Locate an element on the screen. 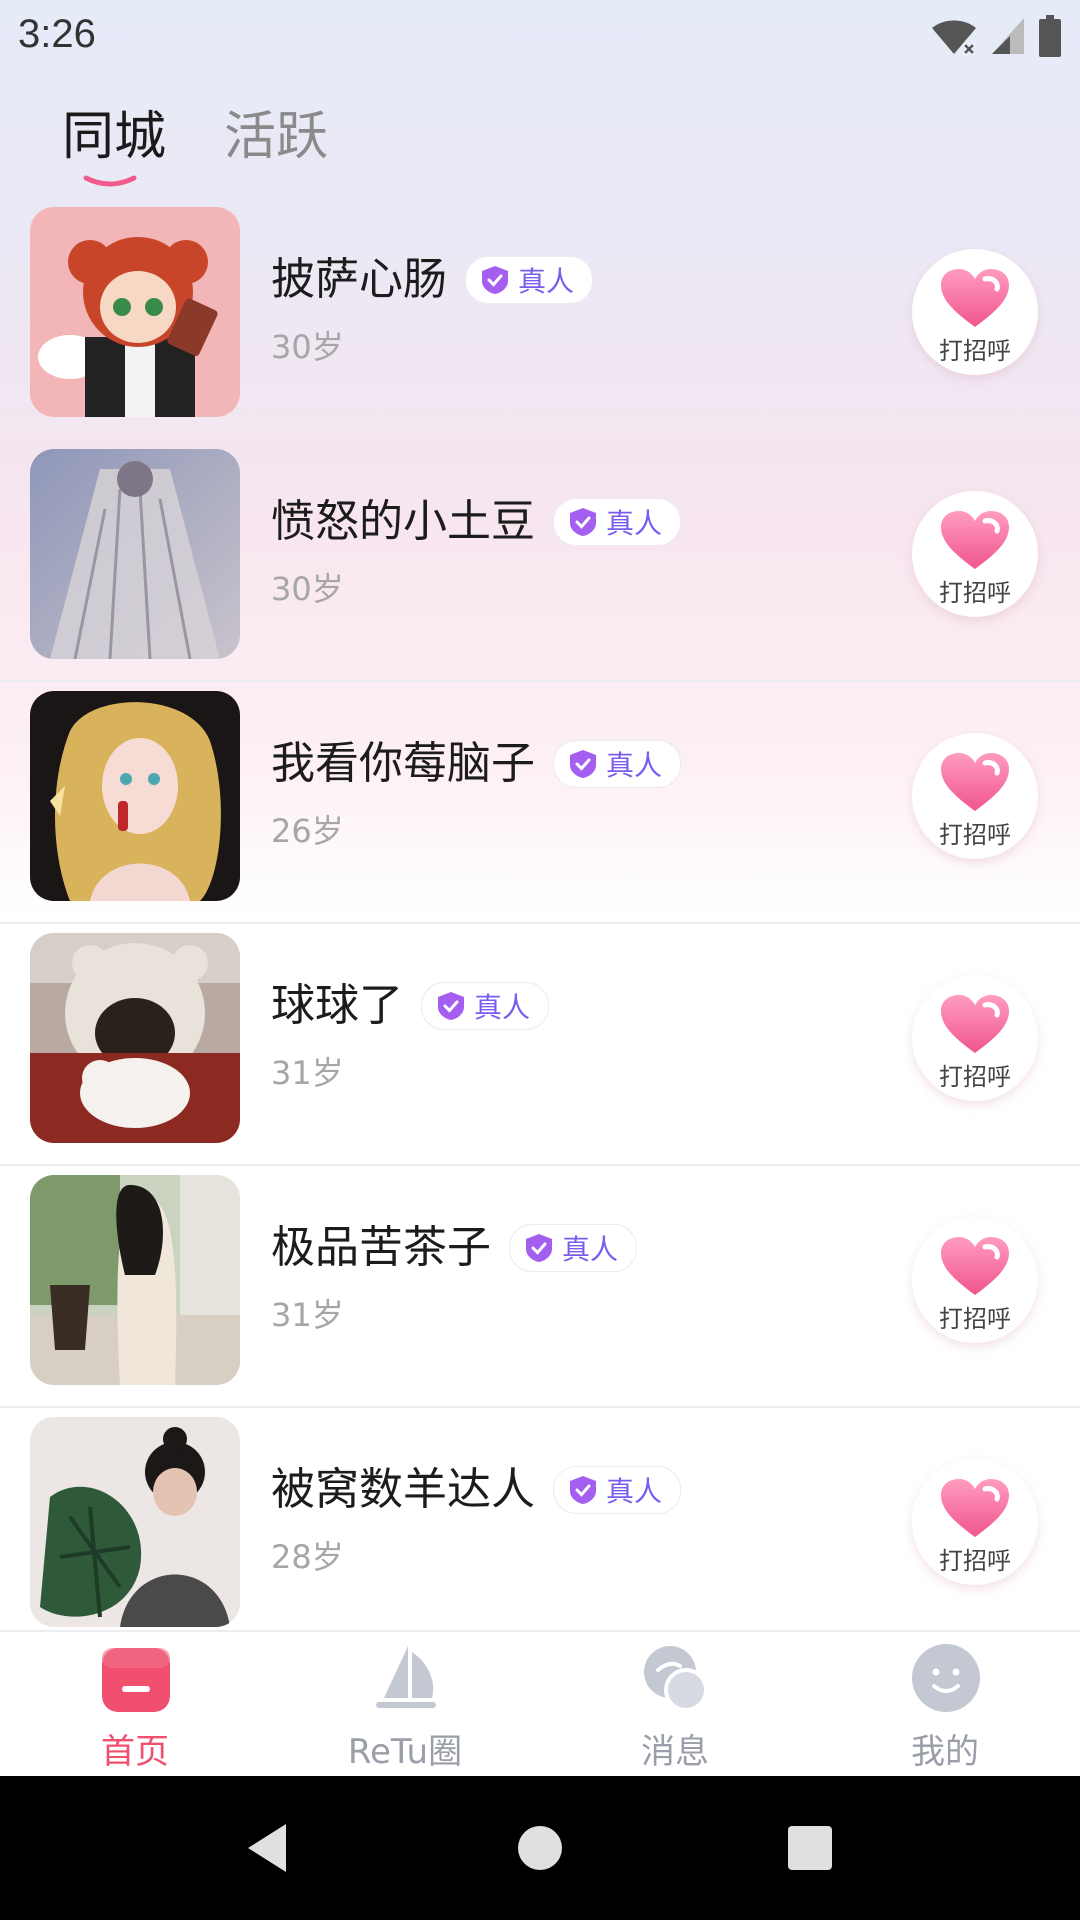 This screenshot has height=1920, width=1080. nav-tab-label: 我的 is located at coordinates (945, 1752).